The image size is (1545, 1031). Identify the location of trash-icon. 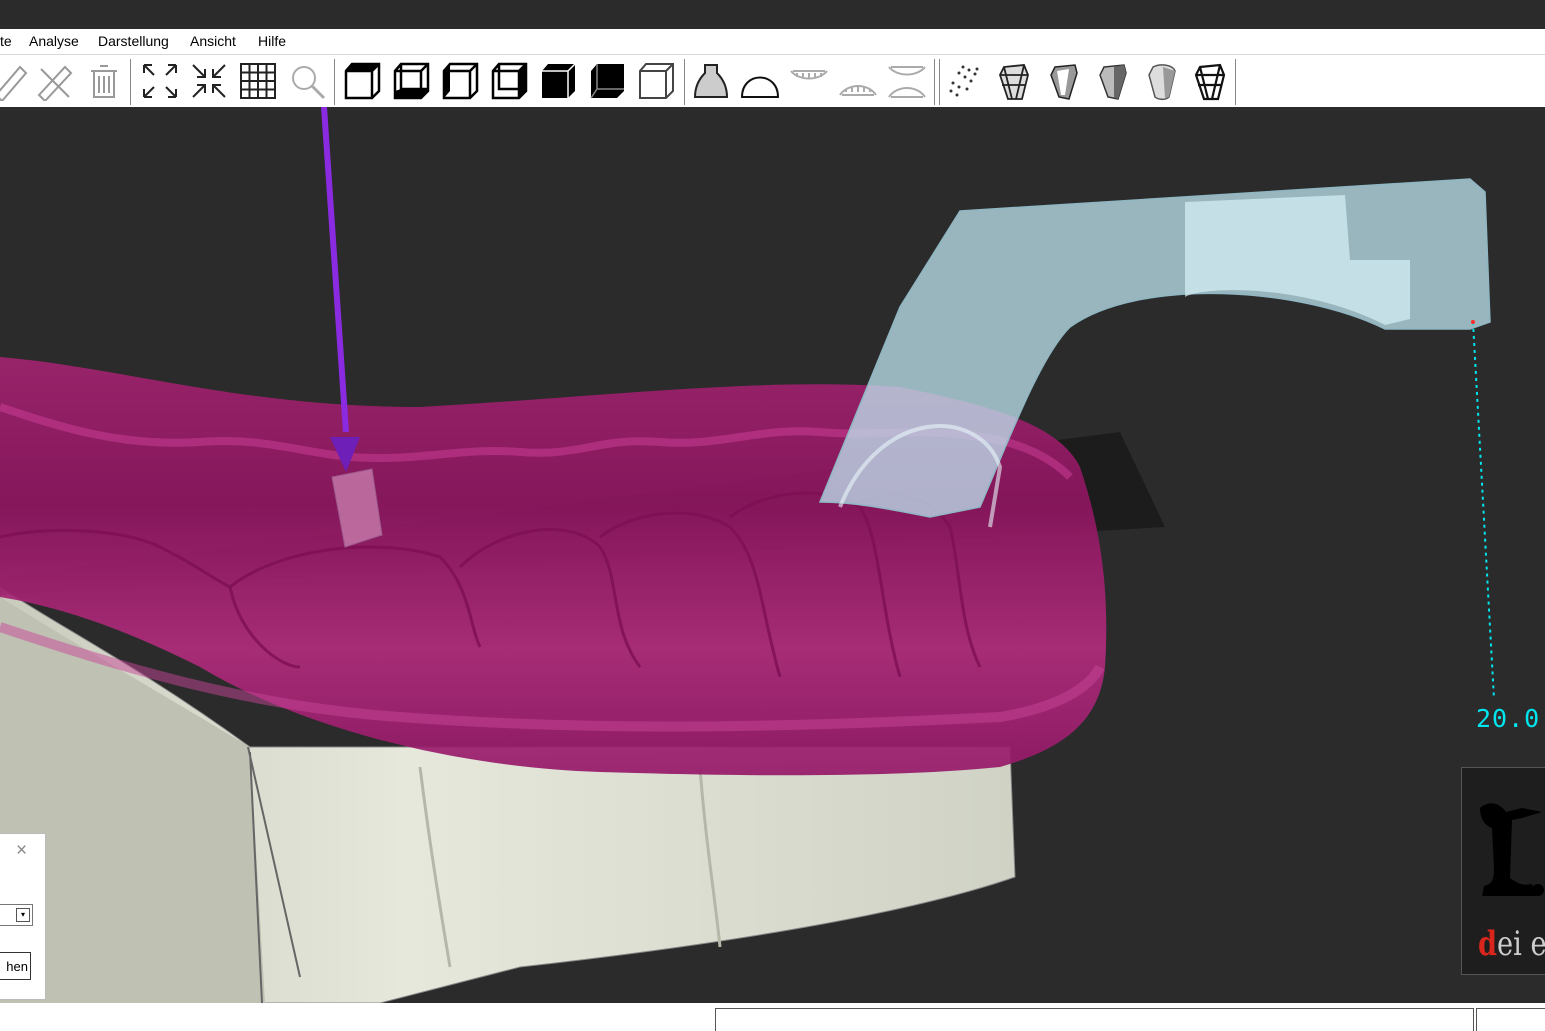
(104, 81).